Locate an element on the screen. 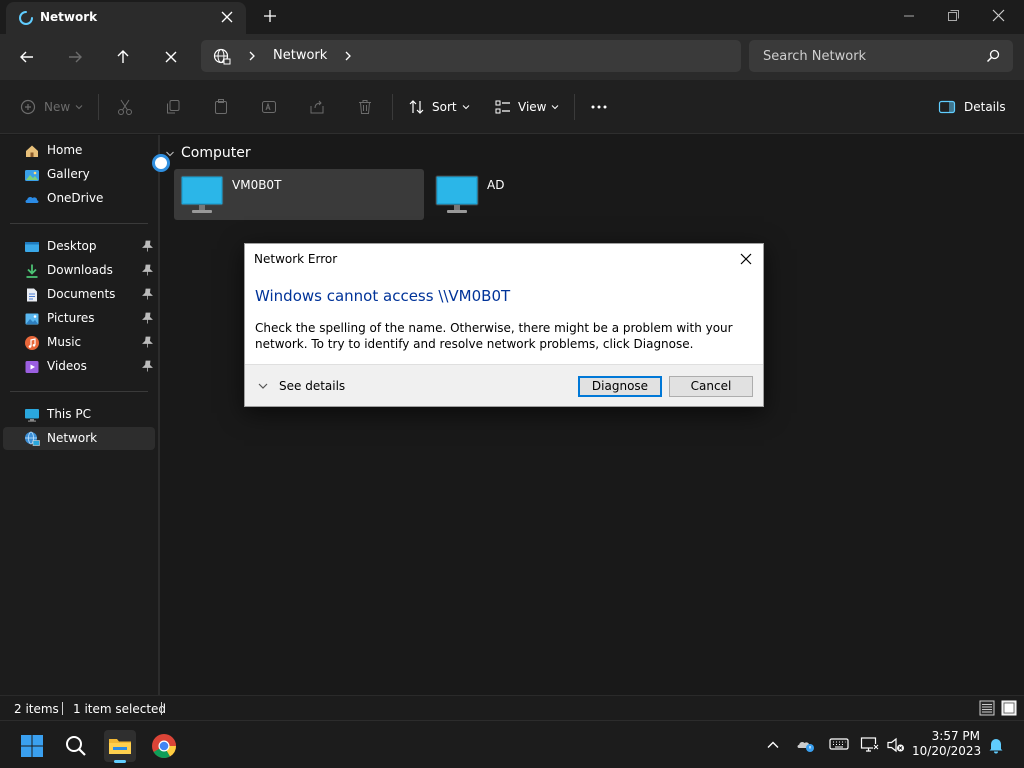  new-button: New is located at coordinates (52, 107).